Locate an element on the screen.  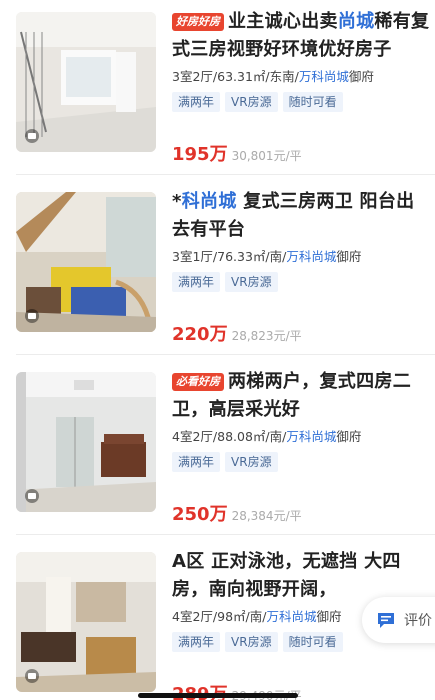
unit-price: 28,384元/平 is located at coordinates (266, 516).